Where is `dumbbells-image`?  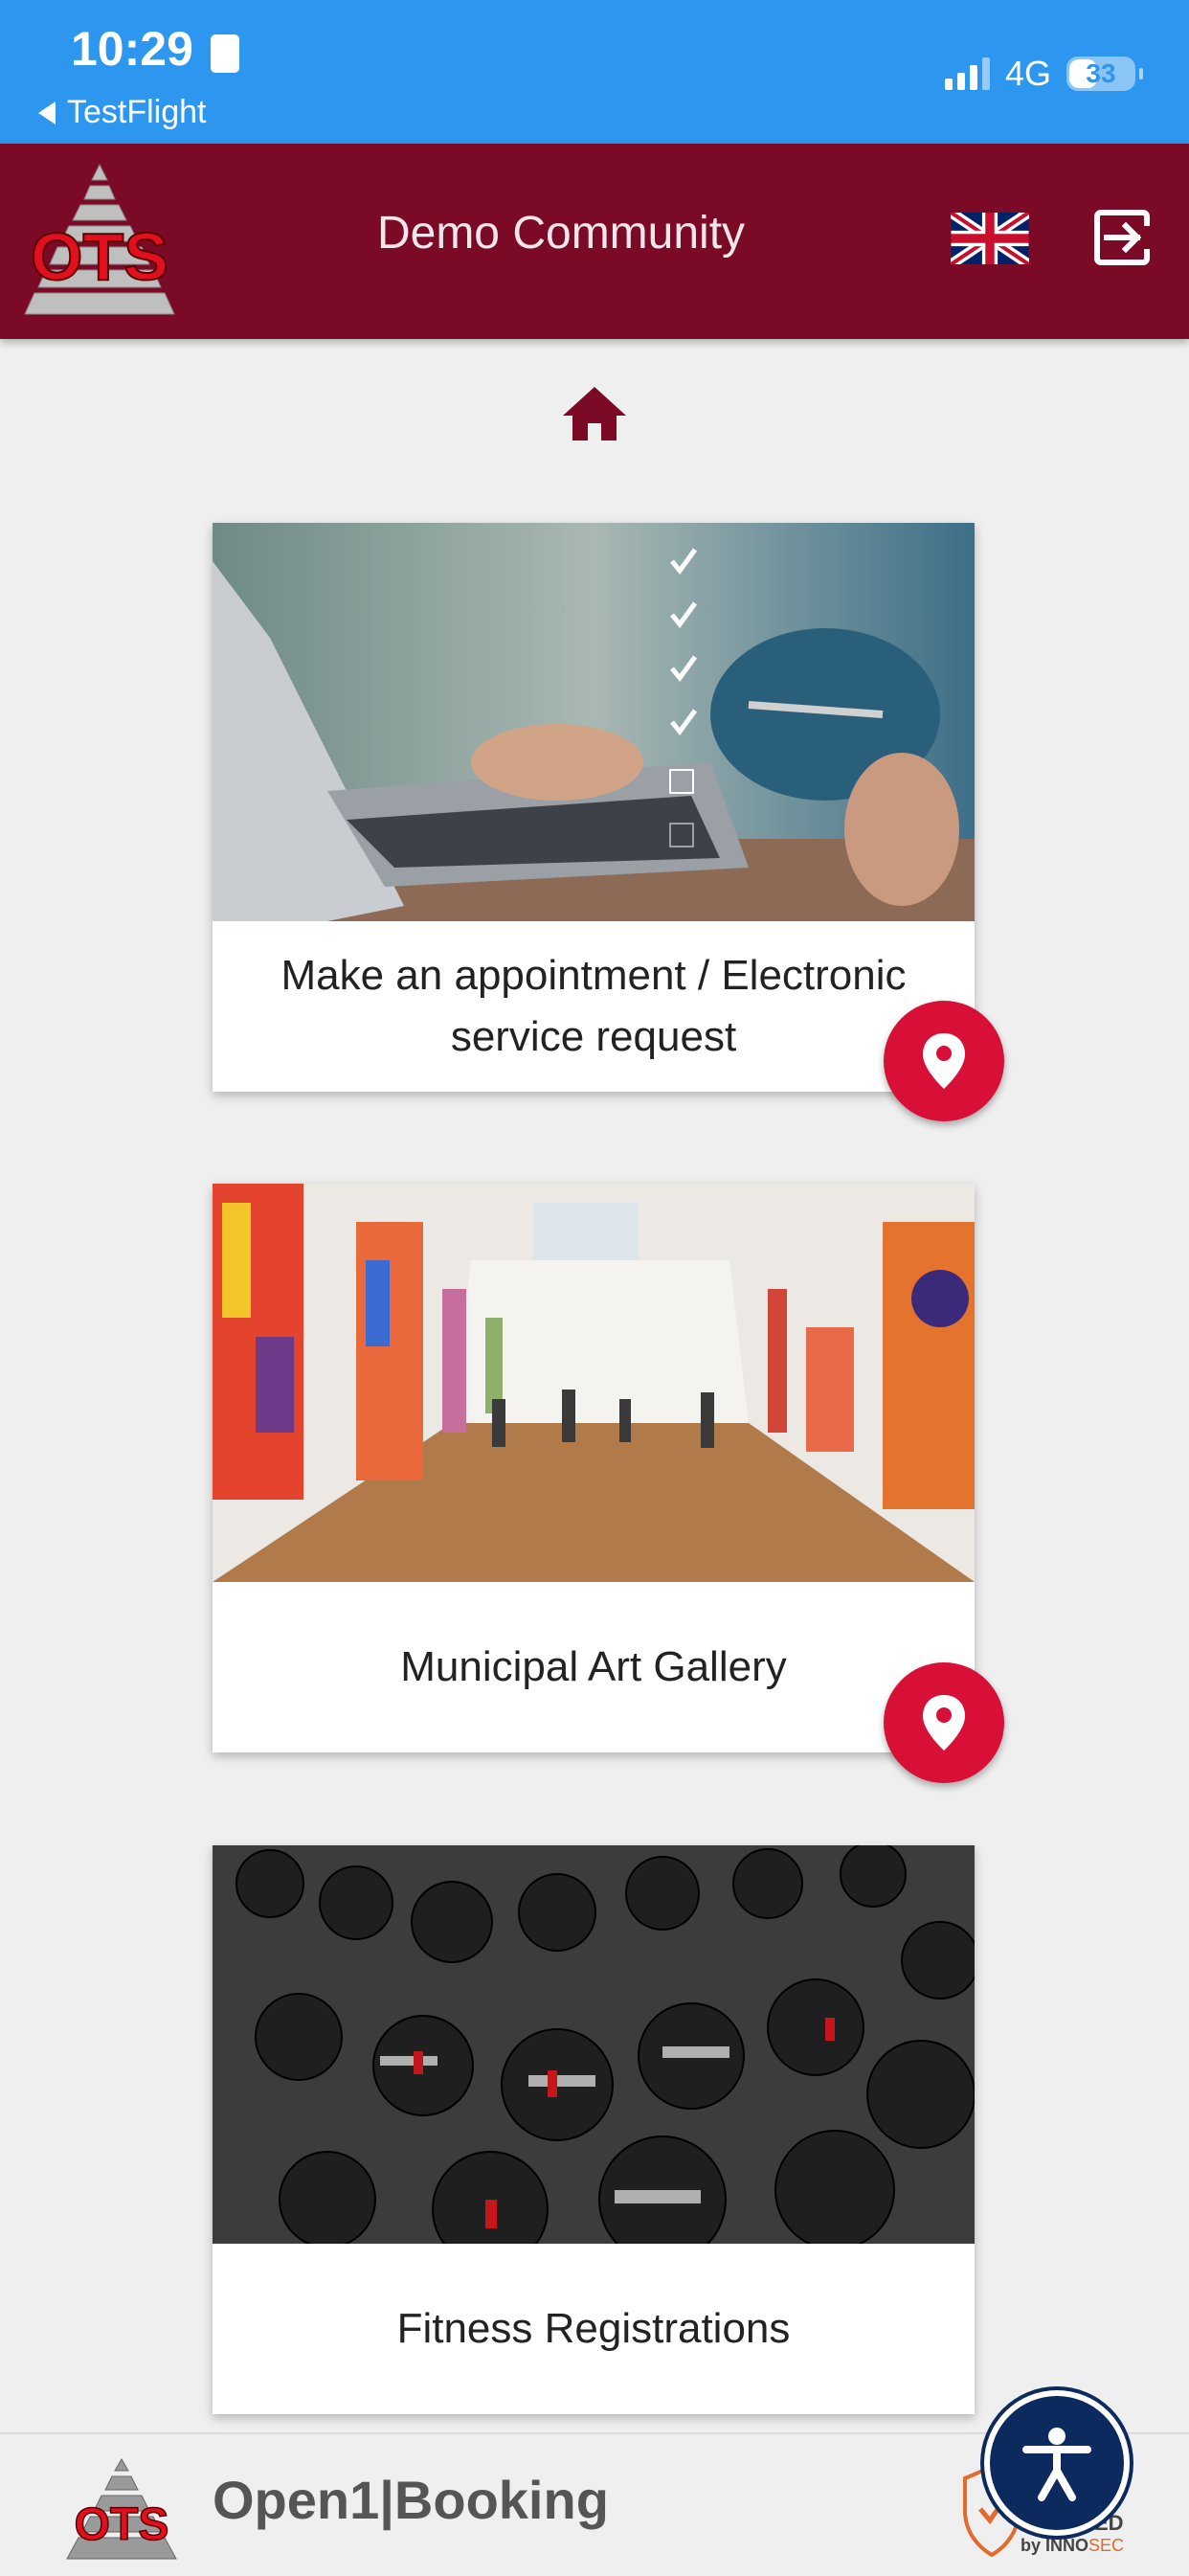
dumbbells-image is located at coordinates (594, 2044).